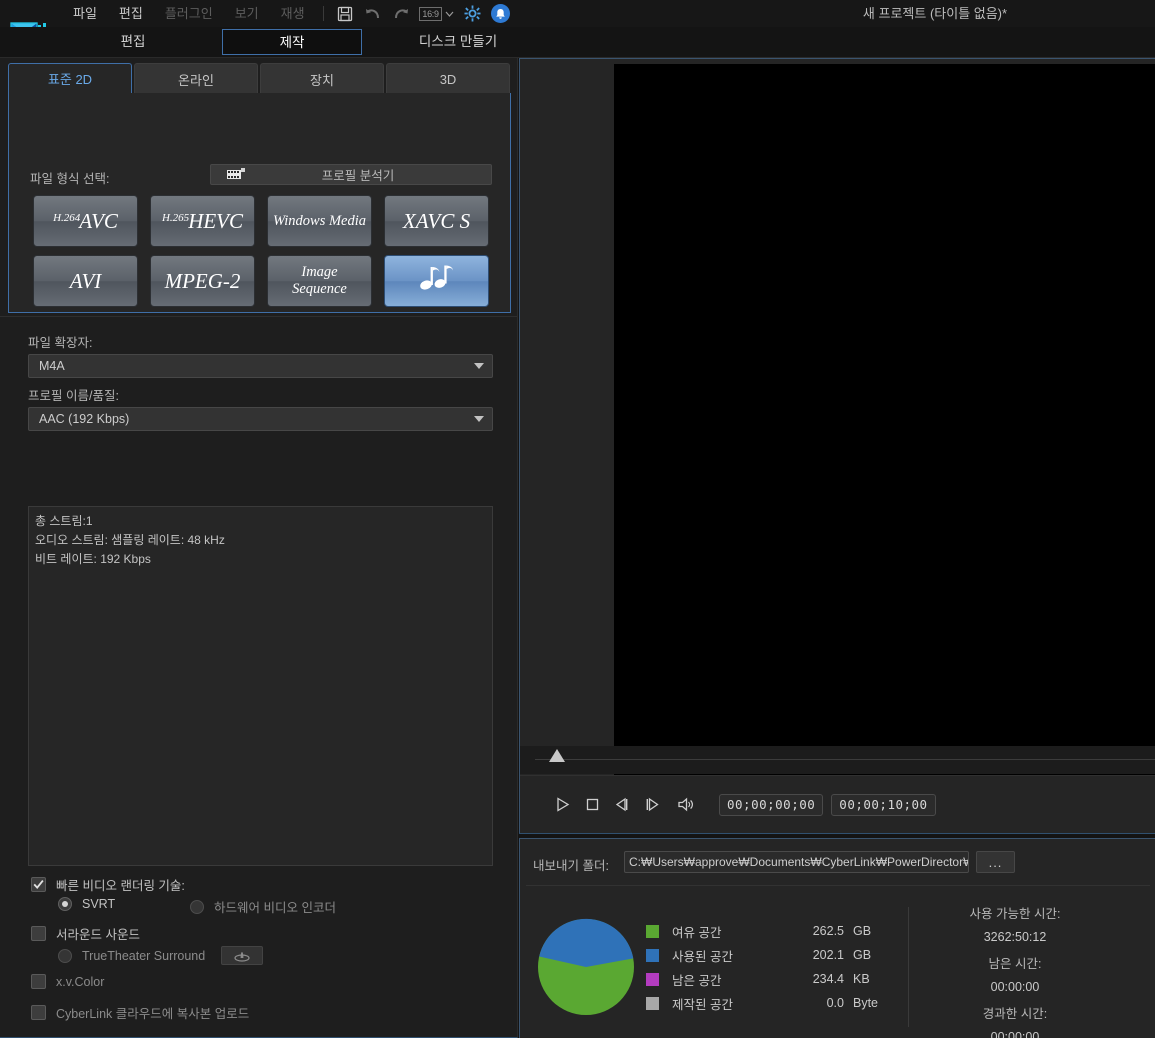 Image resolution: width=1155 pixels, height=1038 pixels. I want to click on menu-bar: 파일 편집 플러그인 보기 재생 16:9 새 프로젝트 (타이틀 없음)*, so click(577, 13).